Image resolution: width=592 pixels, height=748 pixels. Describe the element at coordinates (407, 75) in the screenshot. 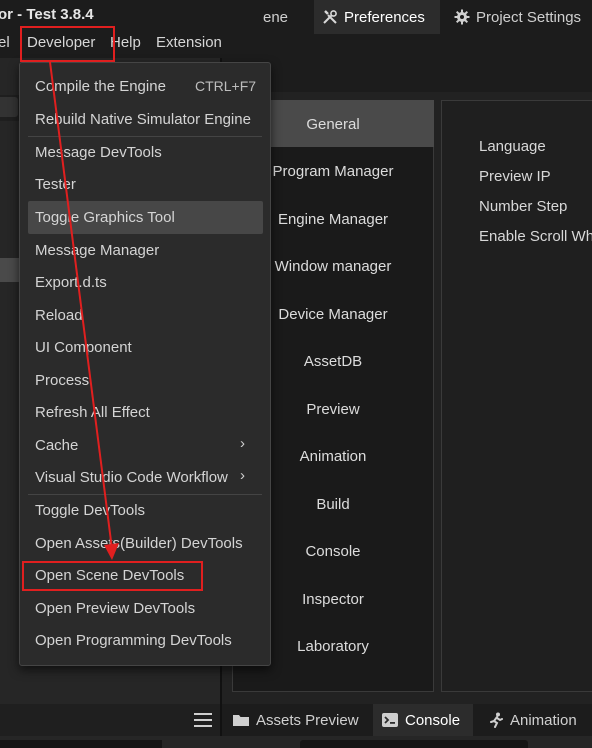

I see `editor-tab-bar` at that location.